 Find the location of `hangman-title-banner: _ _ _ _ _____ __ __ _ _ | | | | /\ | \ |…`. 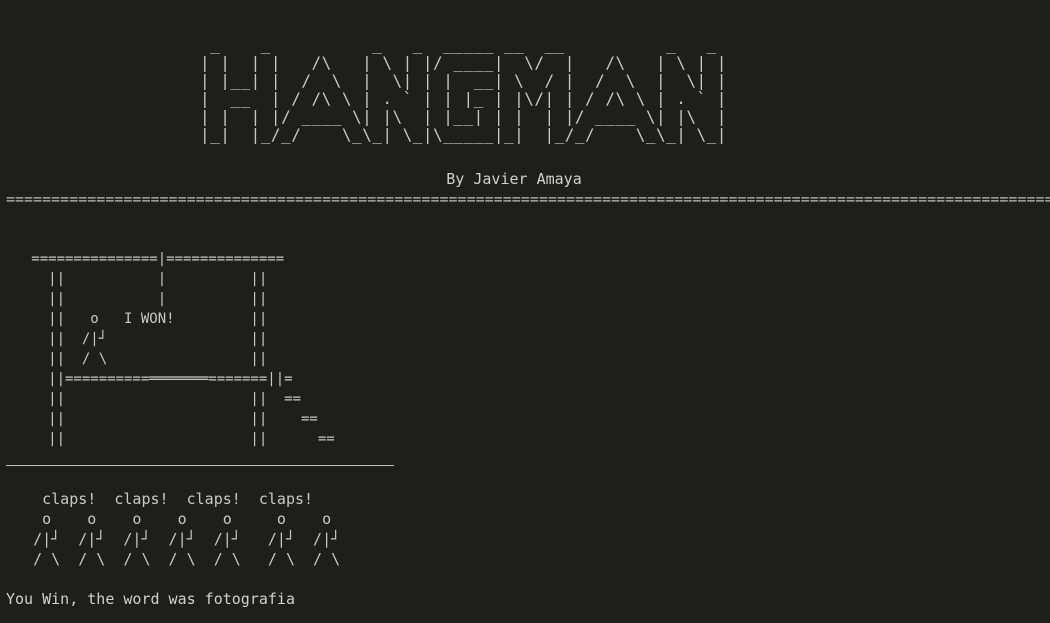

hangman-title-banner: _ _ _ _ _____ __ __ _ _ | | | | /\ | \ |… is located at coordinates (463, 89).